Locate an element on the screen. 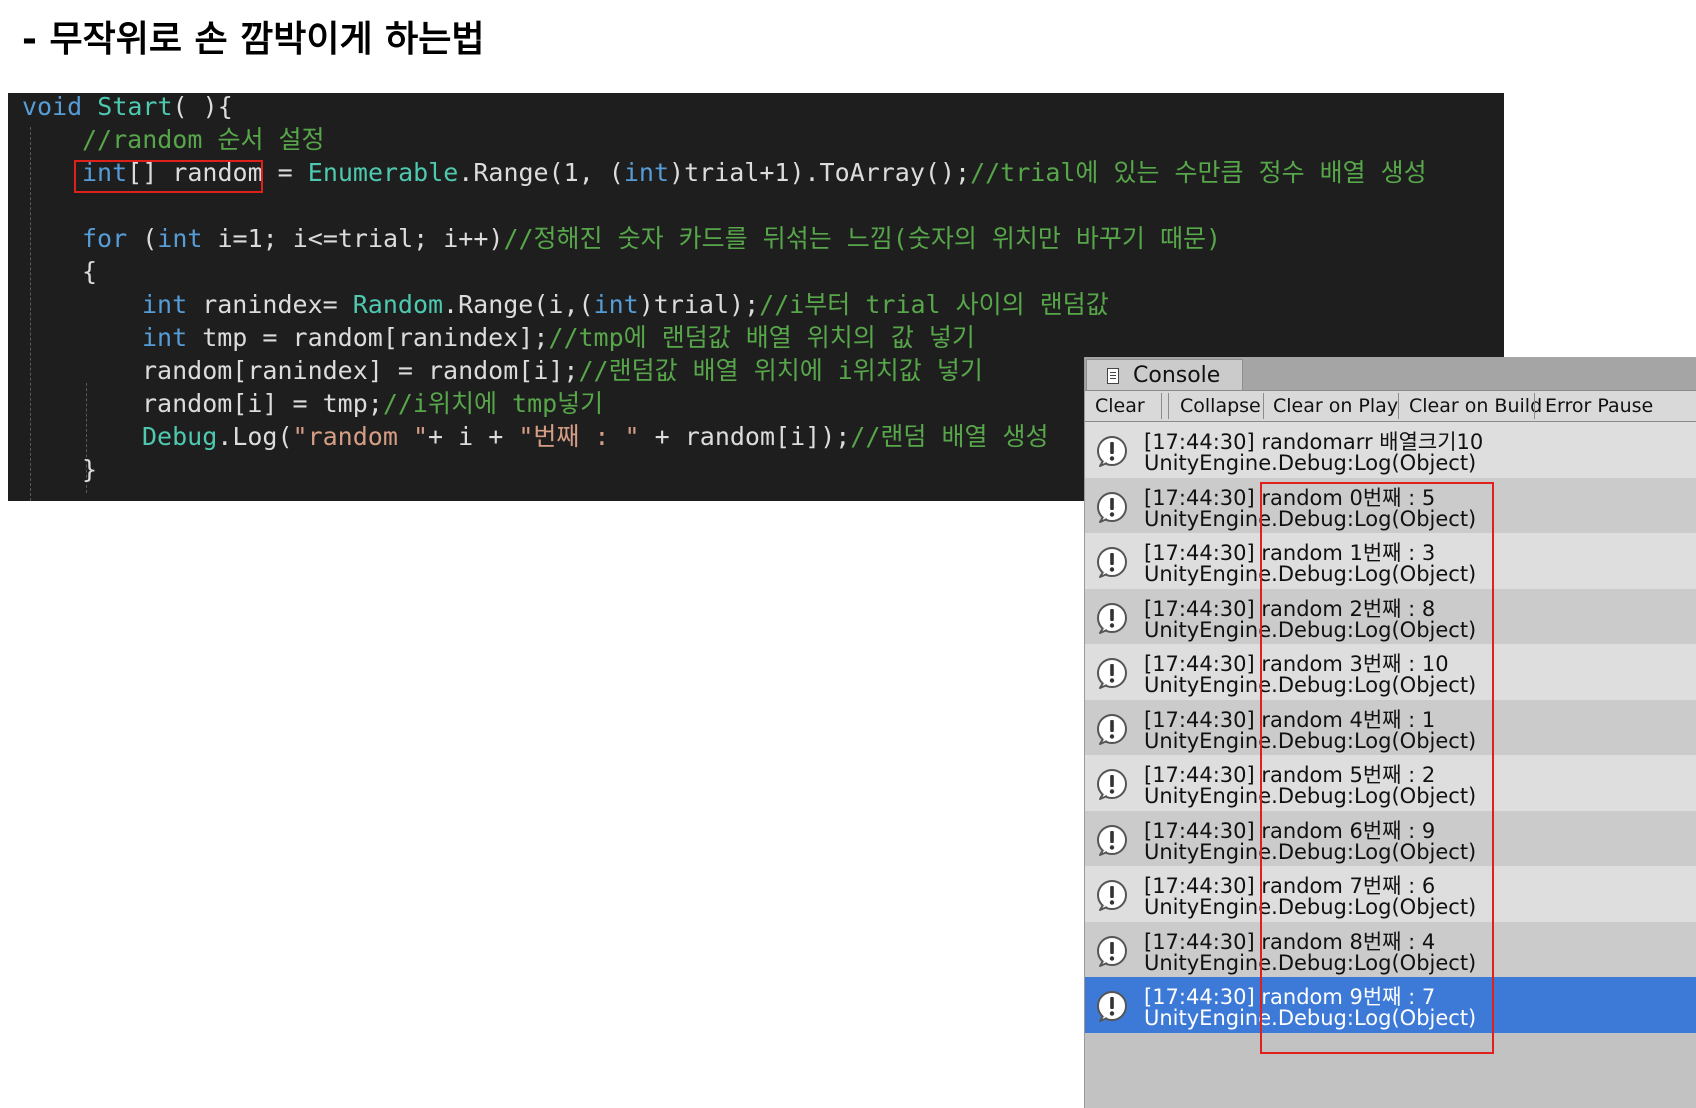  clear-on-build-button: Clear on Build is located at coordinates (1470, 406).